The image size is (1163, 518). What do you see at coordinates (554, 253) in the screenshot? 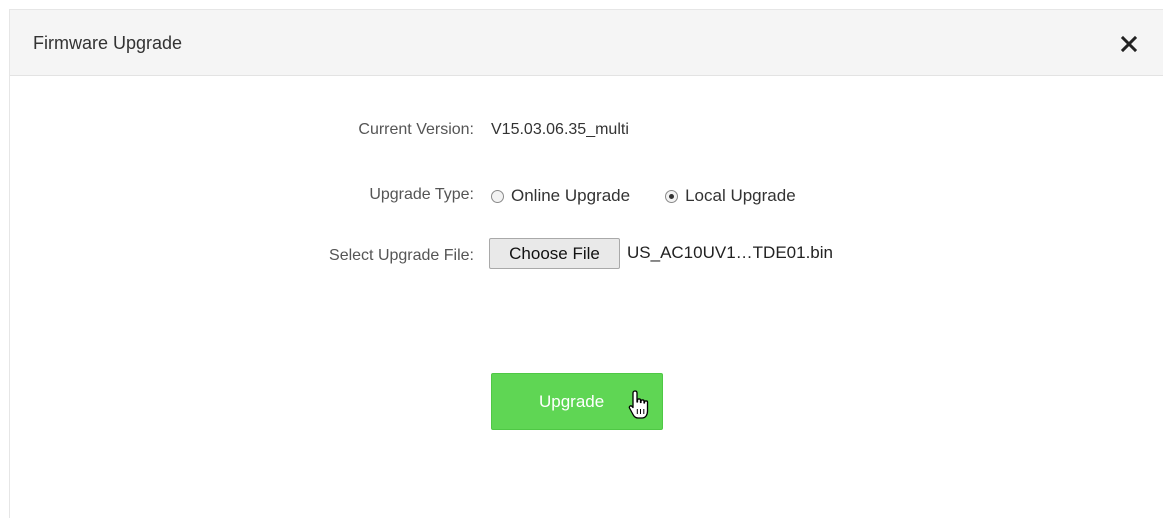
I see `choose-file-button: Choose File` at bounding box center [554, 253].